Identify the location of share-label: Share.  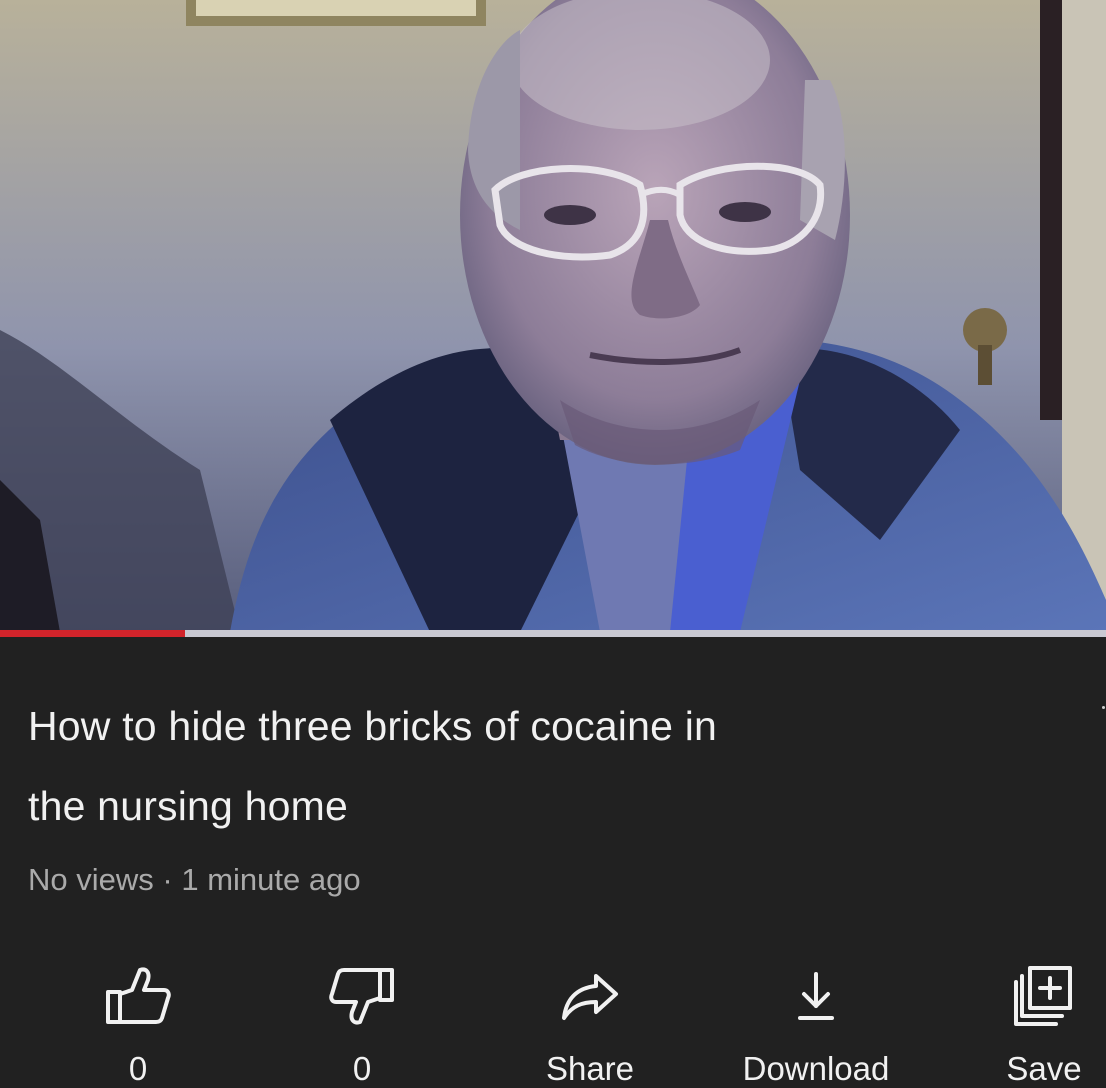
(590, 1068).